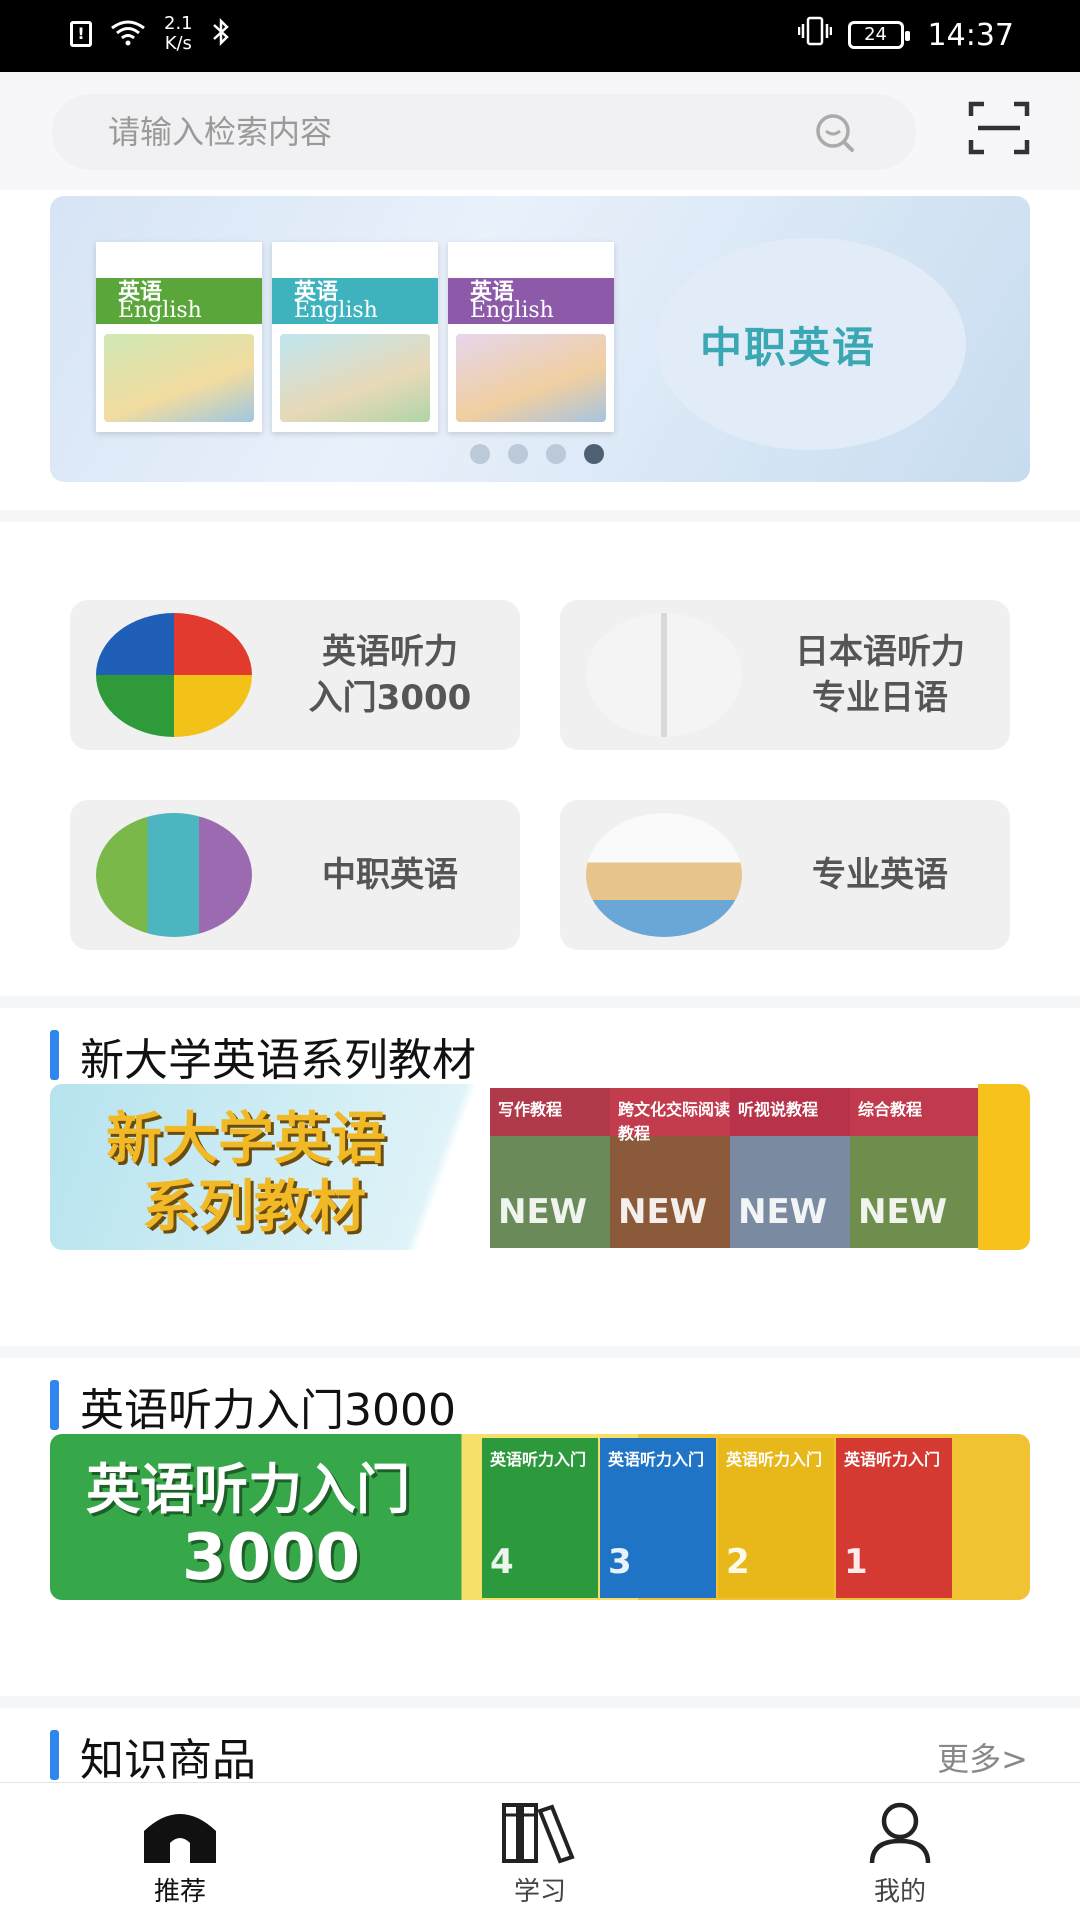 This screenshot has width=1080, height=1920. I want to click on tab-mine: 我的, so click(900, 1856).